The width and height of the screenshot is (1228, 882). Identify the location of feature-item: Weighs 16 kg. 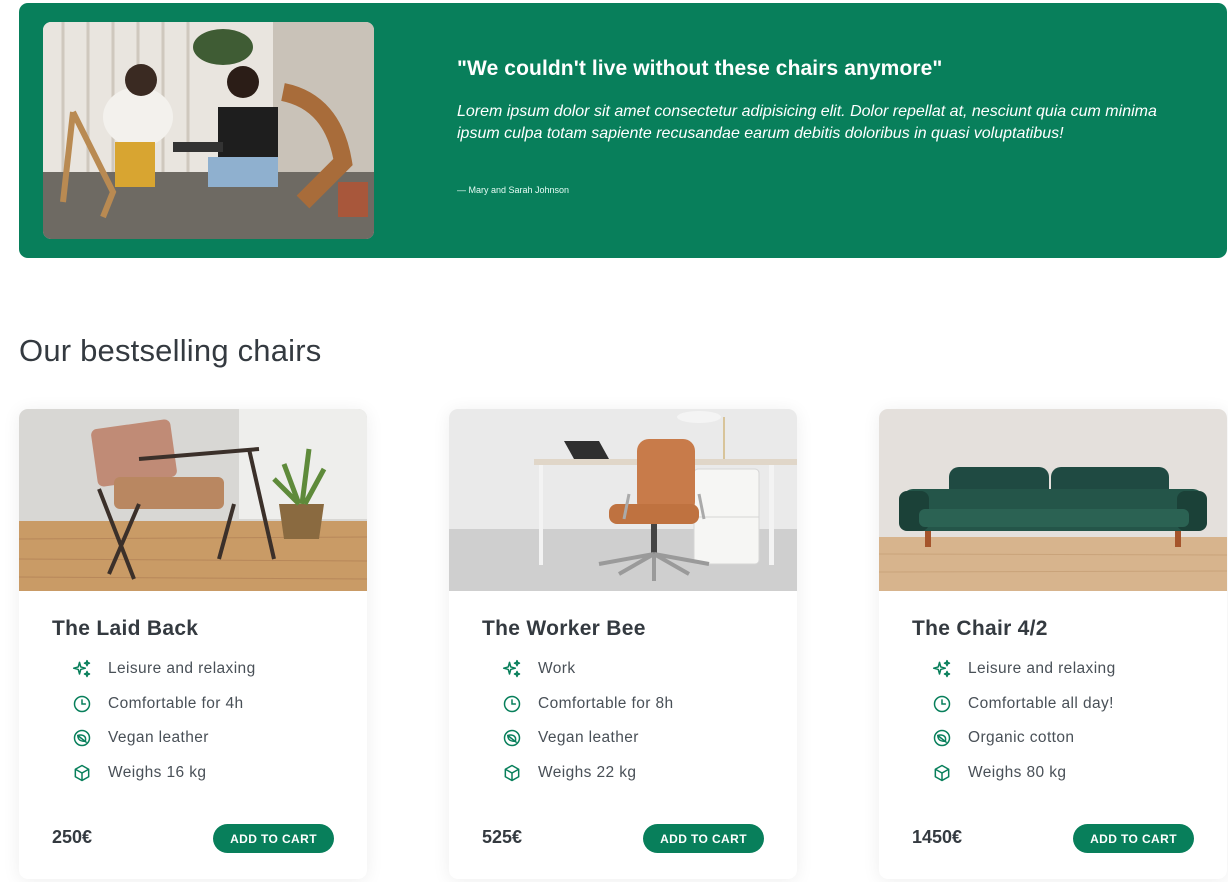
(164, 773).